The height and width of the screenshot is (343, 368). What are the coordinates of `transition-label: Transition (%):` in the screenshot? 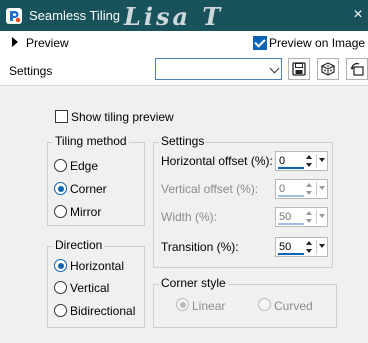 It's located at (200, 247).